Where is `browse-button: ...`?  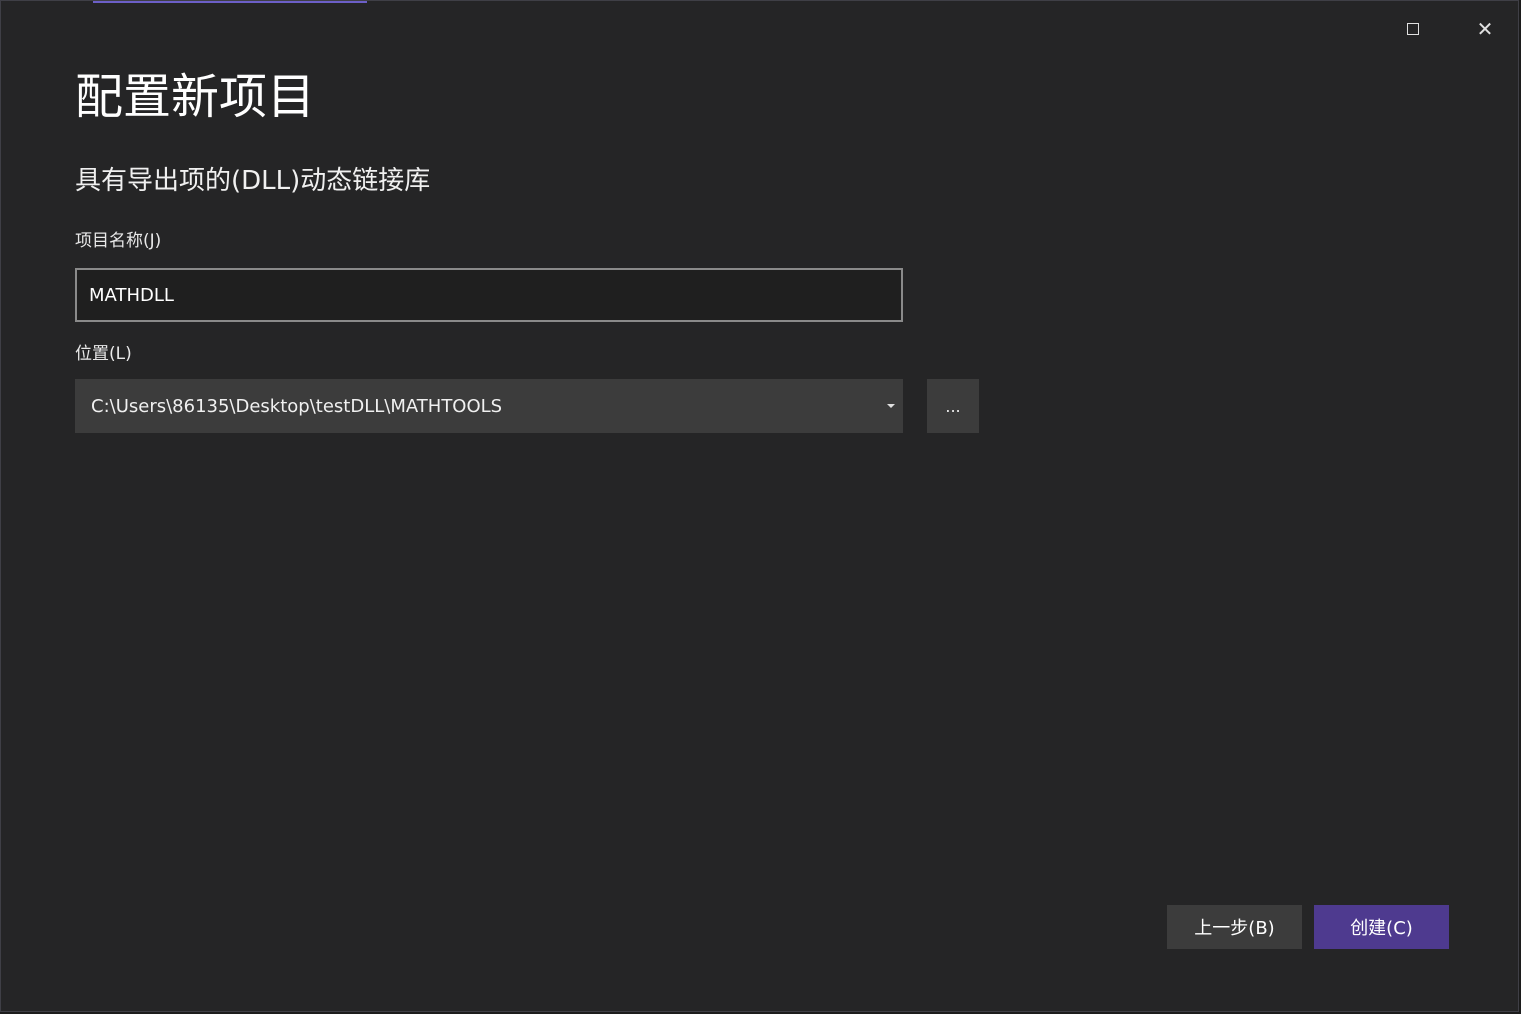 browse-button: ... is located at coordinates (953, 406).